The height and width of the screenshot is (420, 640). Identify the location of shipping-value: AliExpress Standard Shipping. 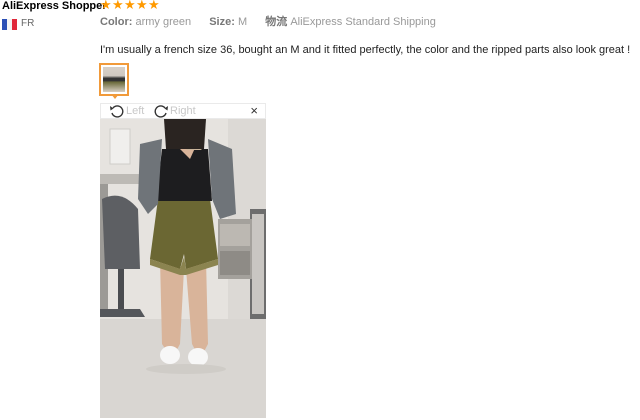
(363, 22).